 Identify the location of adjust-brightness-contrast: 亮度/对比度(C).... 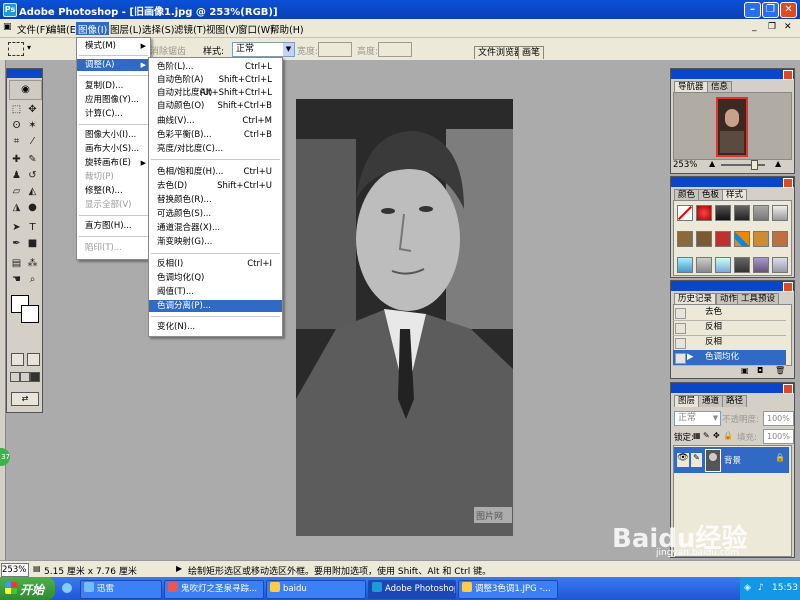
(215, 149).